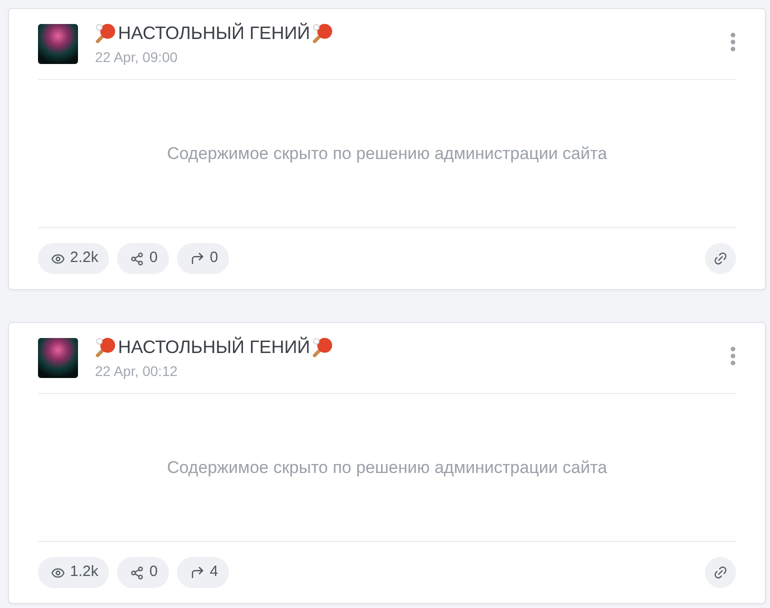 This screenshot has width=770, height=608. What do you see at coordinates (84, 258) in the screenshot?
I see `view-count: 2.2k` at bounding box center [84, 258].